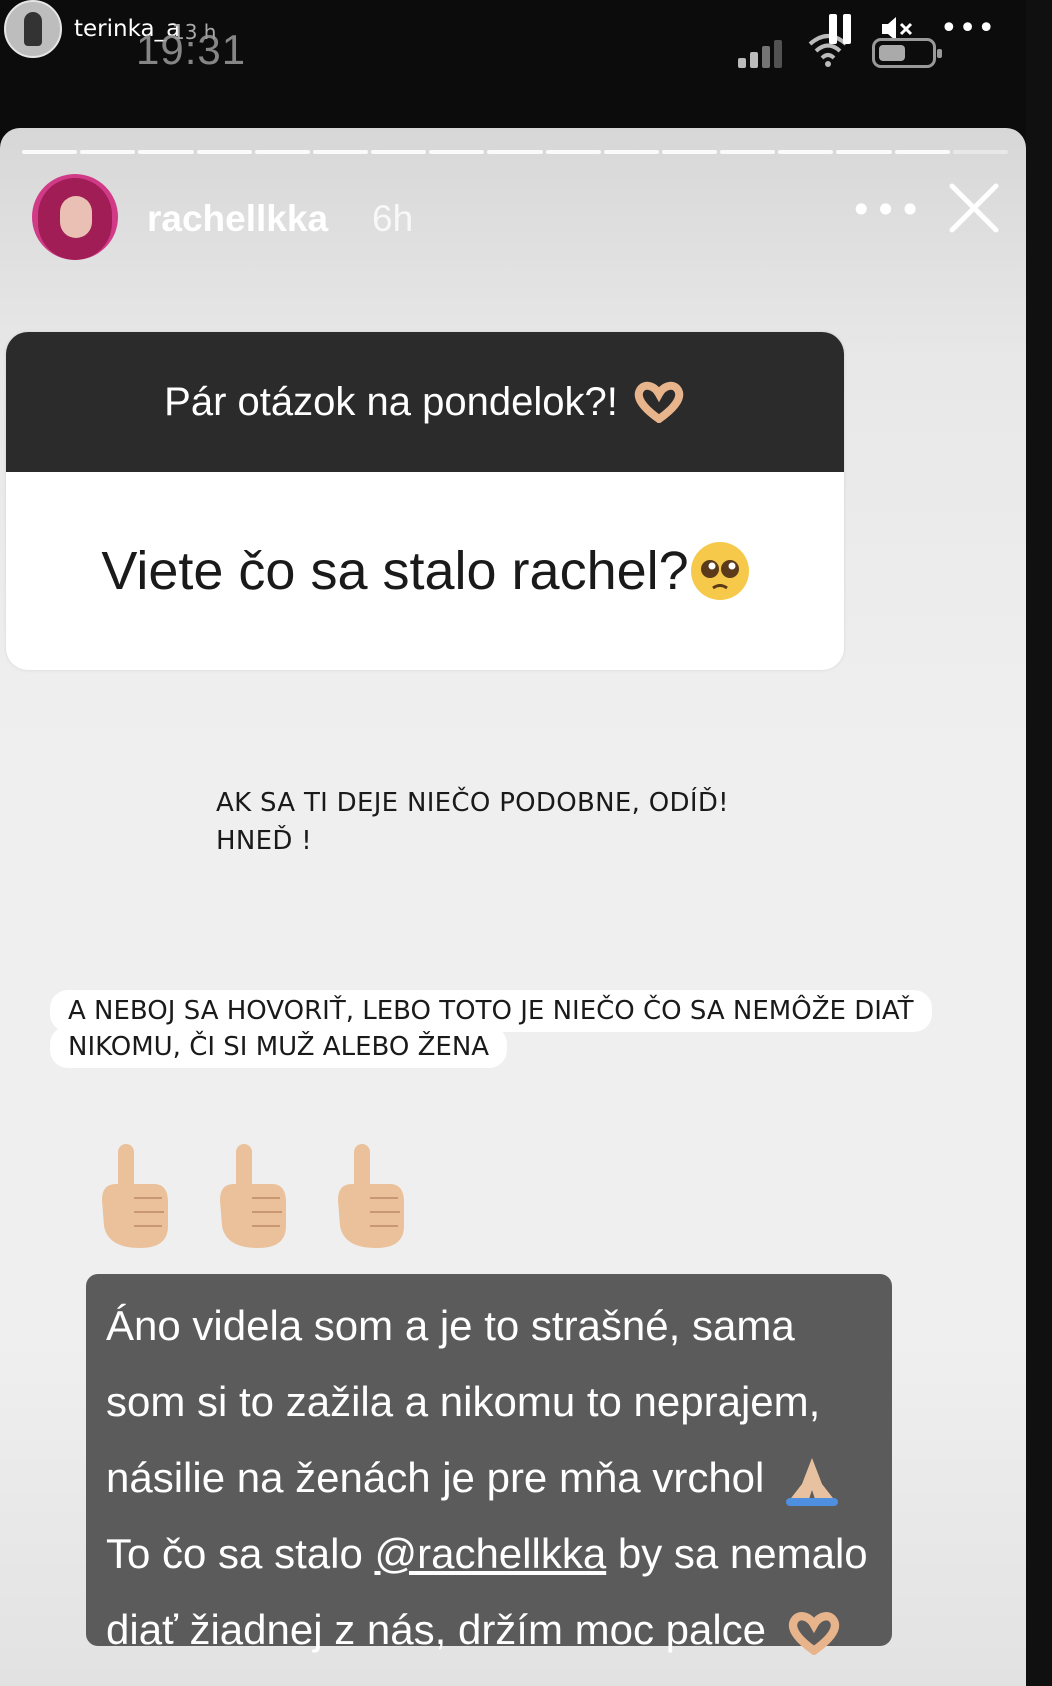 The image size is (1052, 1686). What do you see at coordinates (450, 1325) in the screenshot?
I see `answer-line-1: Áno videla som a je to strašné, sama` at bounding box center [450, 1325].